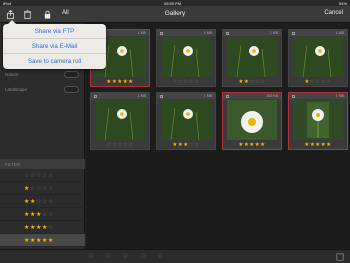 The width and height of the screenshot is (350, 263). I want to click on photo-thumbnail: 1 MB ★☆☆☆☆, so click(318, 58).